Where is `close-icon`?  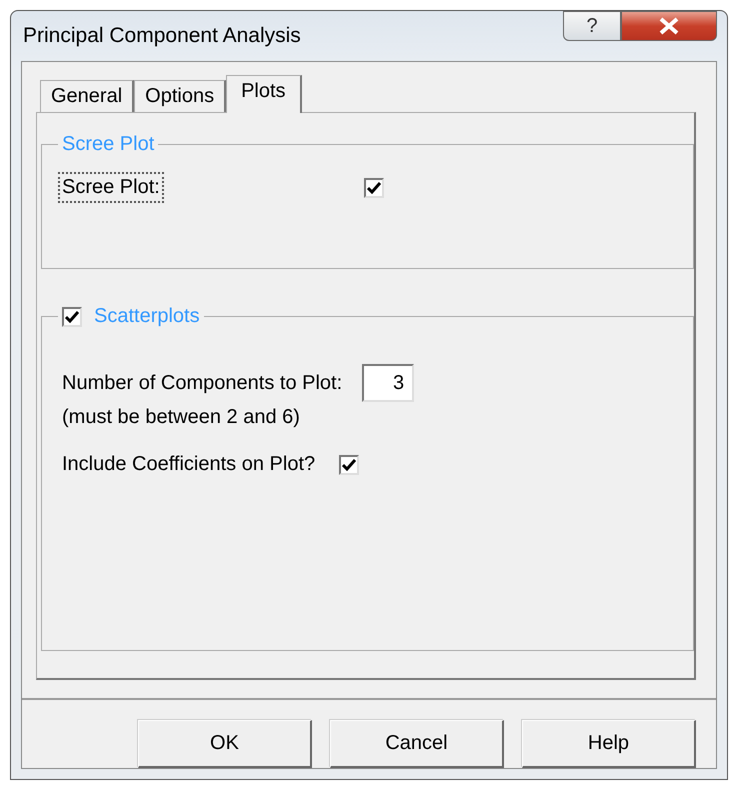 close-icon is located at coordinates (669, 26).